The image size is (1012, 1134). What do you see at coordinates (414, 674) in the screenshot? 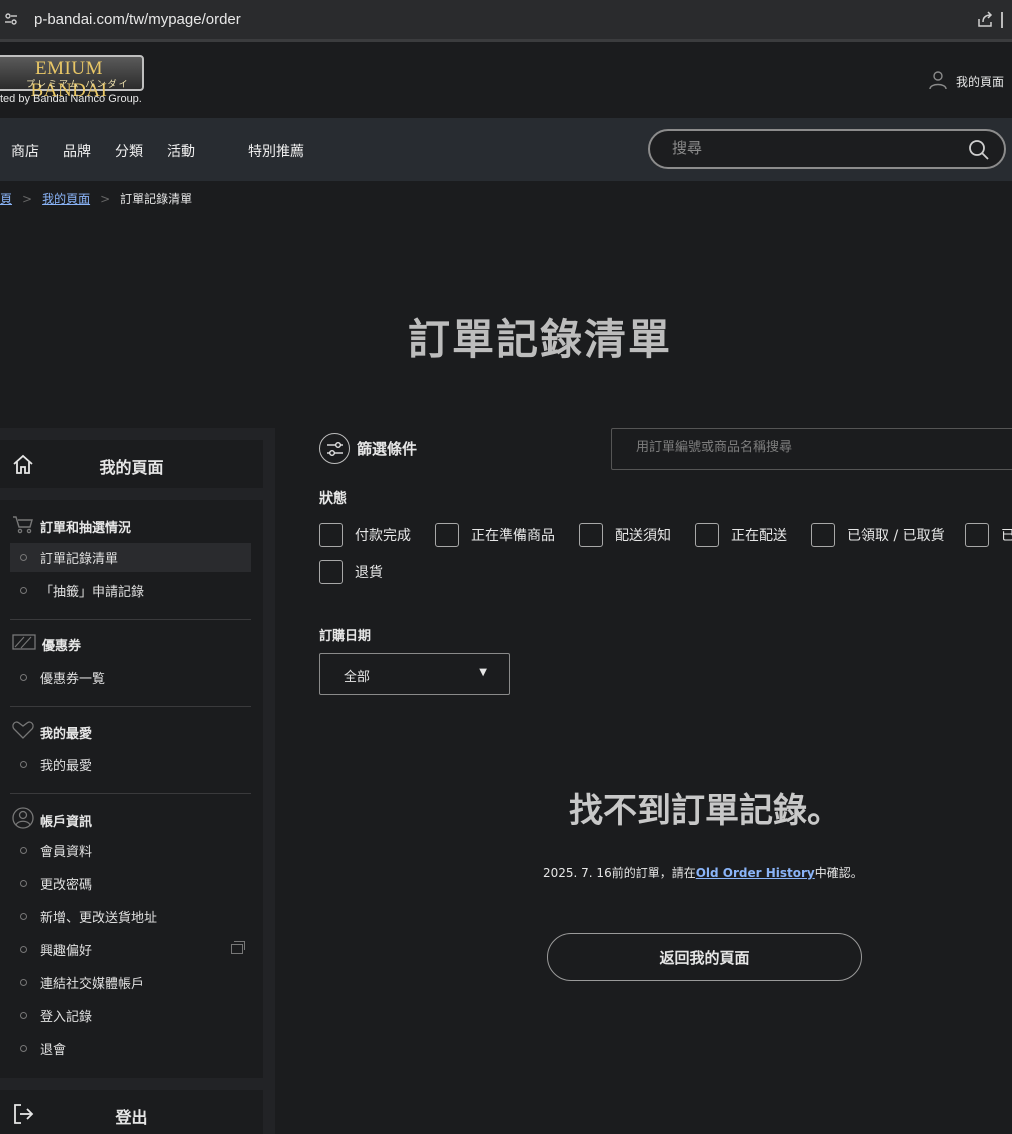
I see `order-date-select: 全部 ▼` at bounding box center [414, 674].